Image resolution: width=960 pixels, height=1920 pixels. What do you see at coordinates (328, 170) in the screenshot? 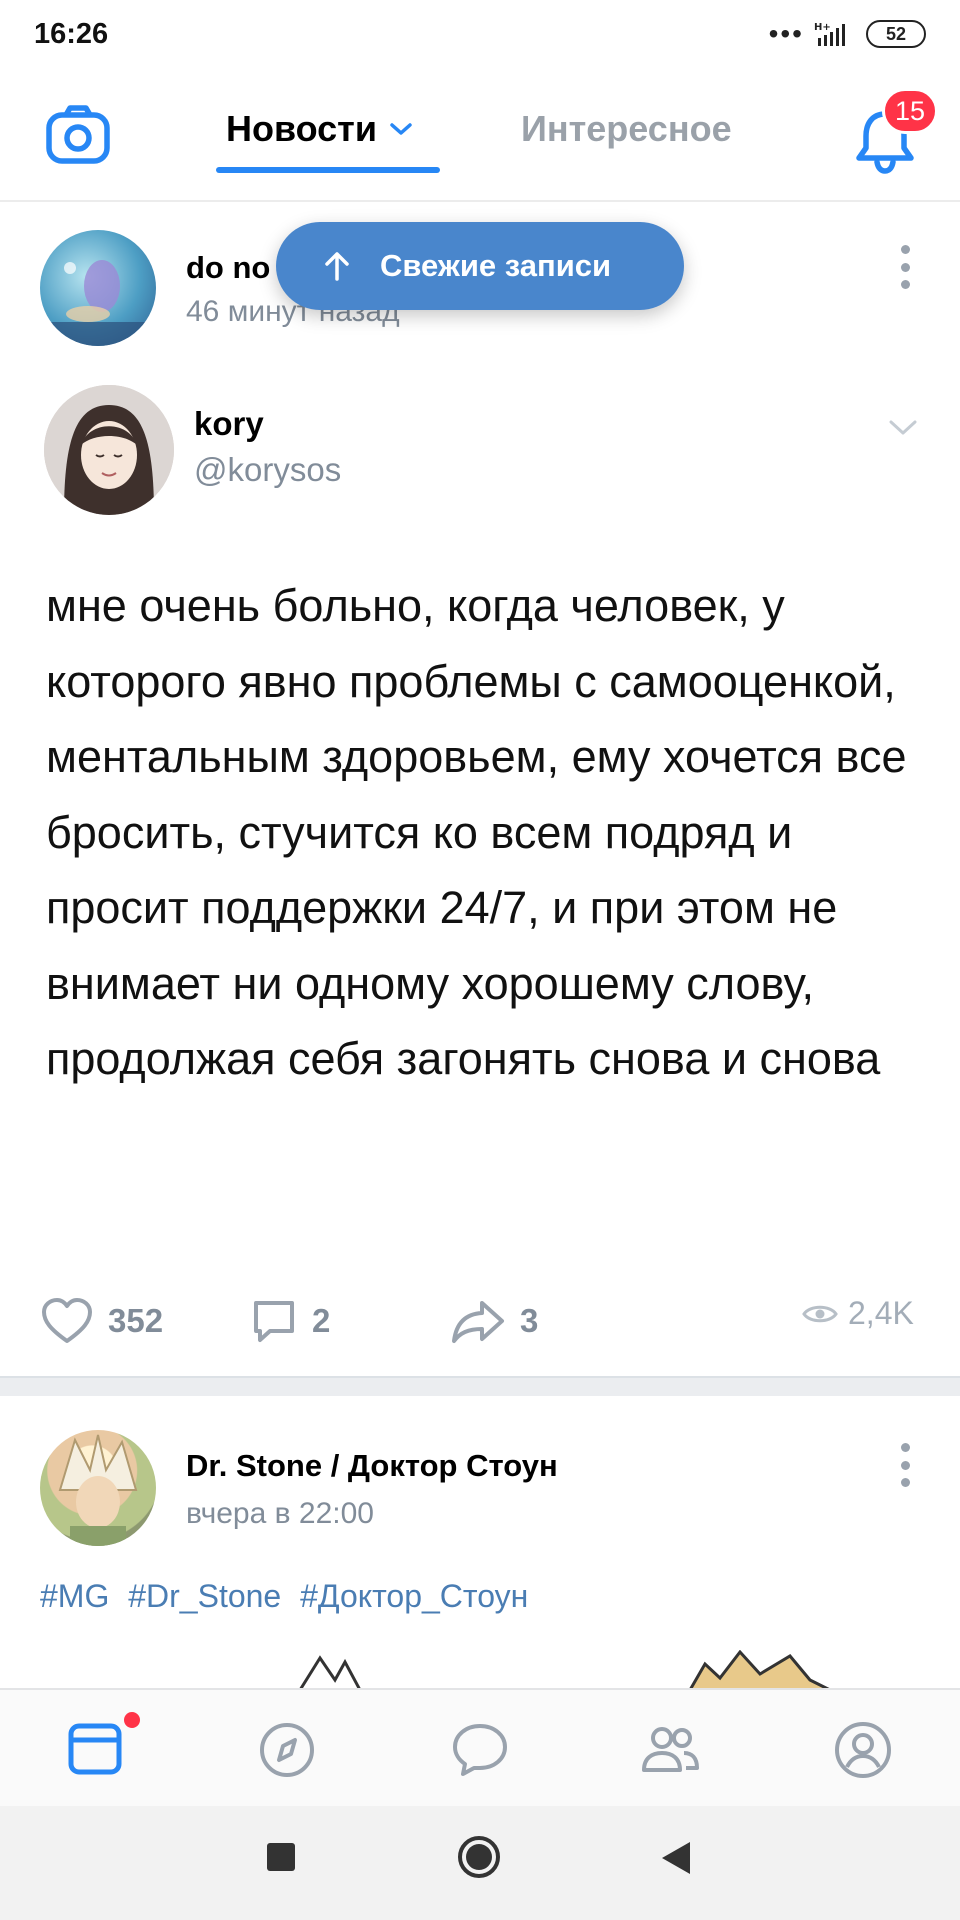
I see `active-tab-indicator` at bounding box center [328, 170].